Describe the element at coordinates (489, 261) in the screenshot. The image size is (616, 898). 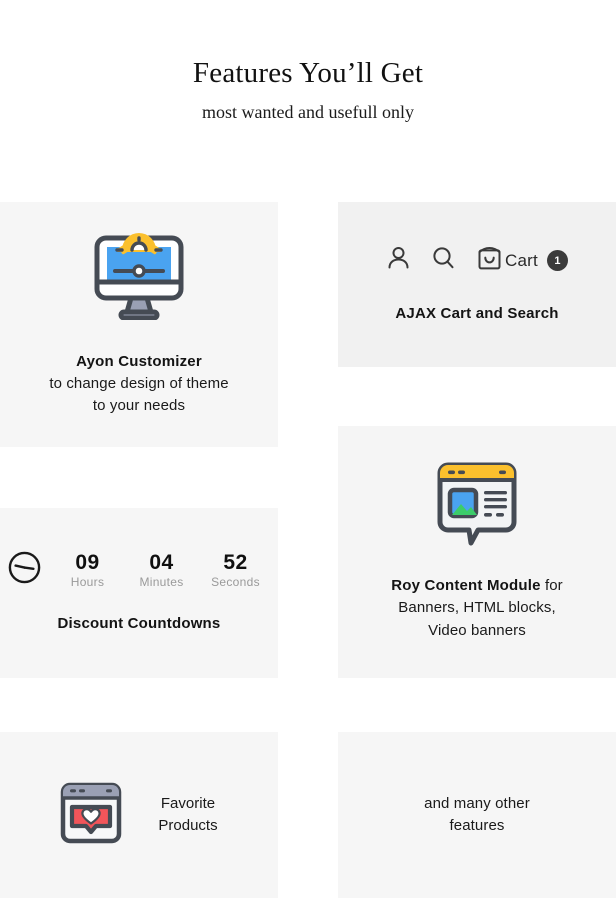
I see `shopping-bag-icon` at that location.